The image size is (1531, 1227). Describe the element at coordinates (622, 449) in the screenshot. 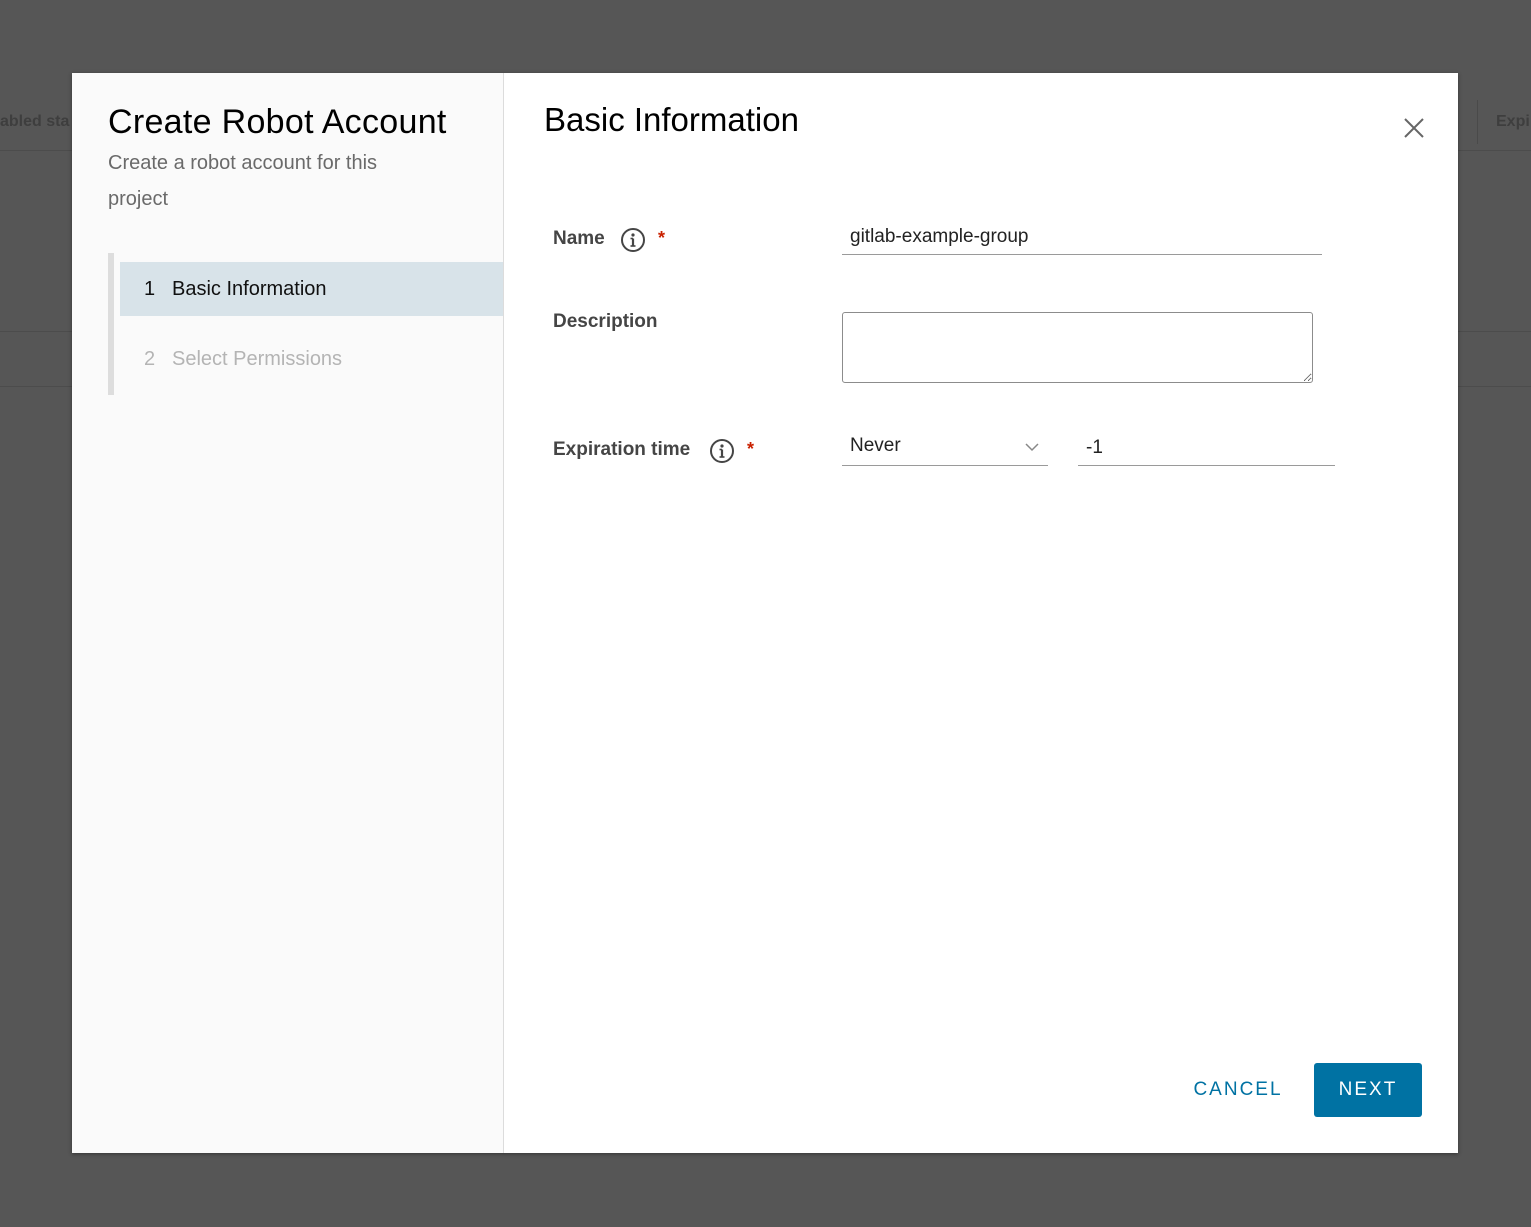

I see `expiration-time-label: Expiration time` at that location.